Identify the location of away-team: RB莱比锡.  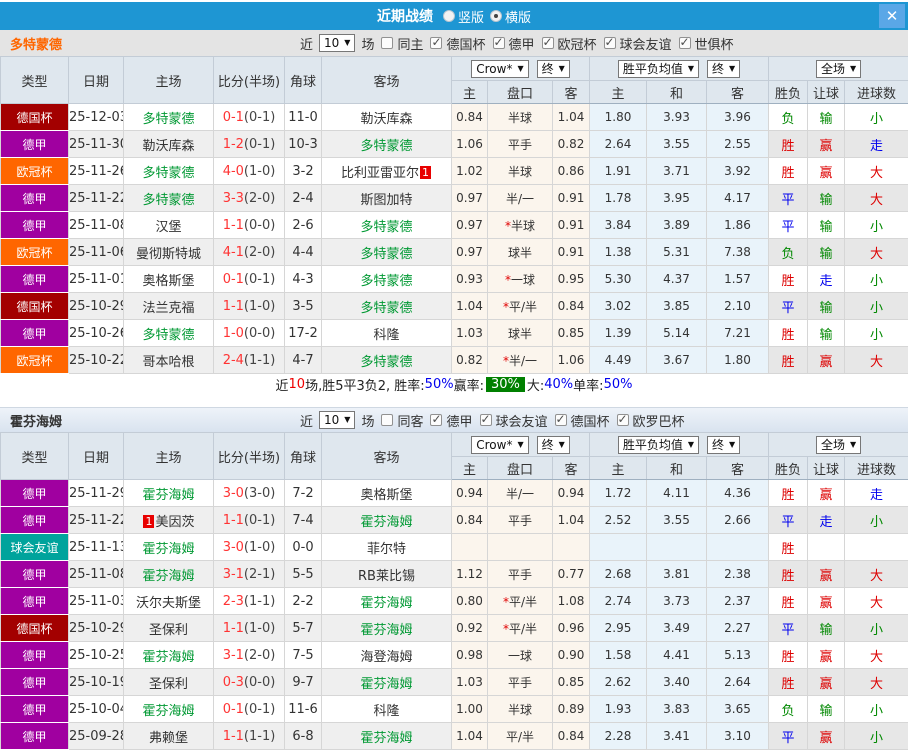
(386, 574).